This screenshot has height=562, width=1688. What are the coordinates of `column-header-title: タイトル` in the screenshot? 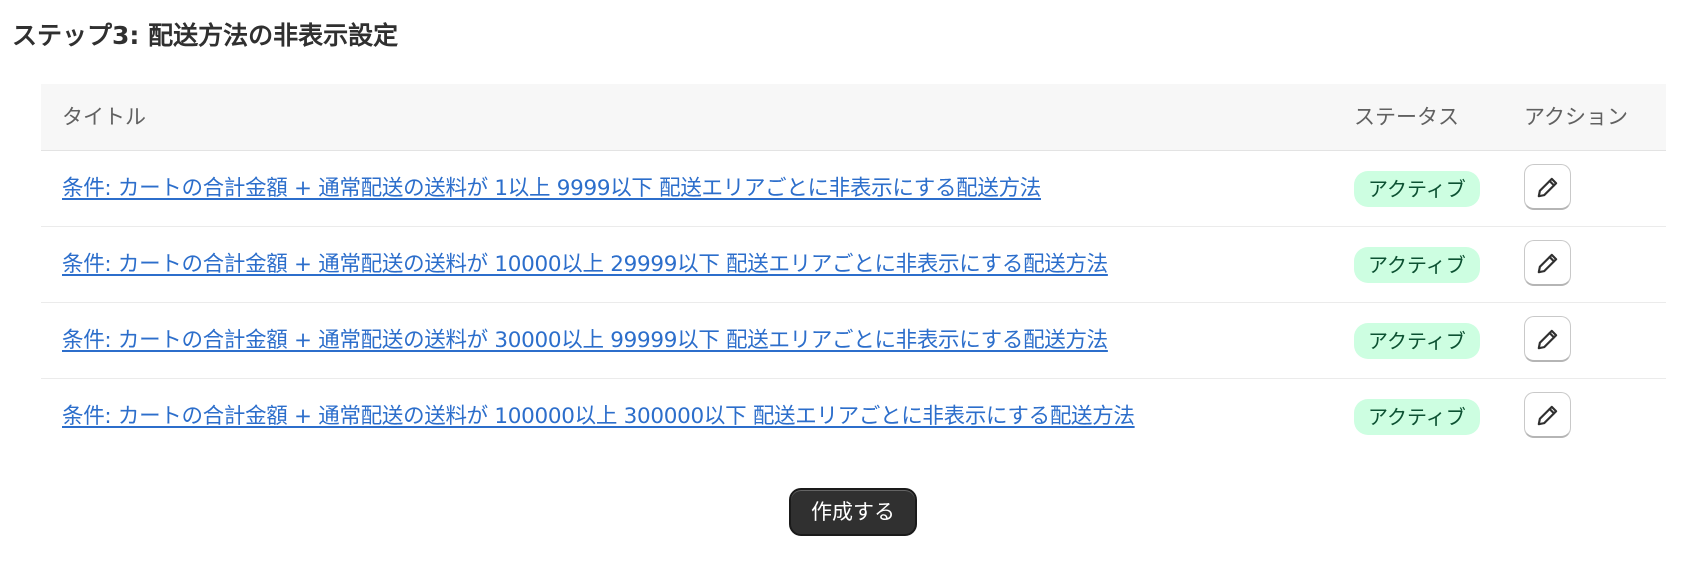 It's located at (104, 117).